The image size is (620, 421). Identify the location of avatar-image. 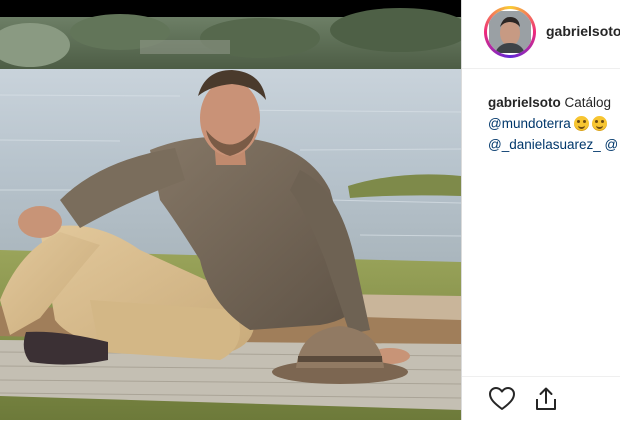
(510, 32).